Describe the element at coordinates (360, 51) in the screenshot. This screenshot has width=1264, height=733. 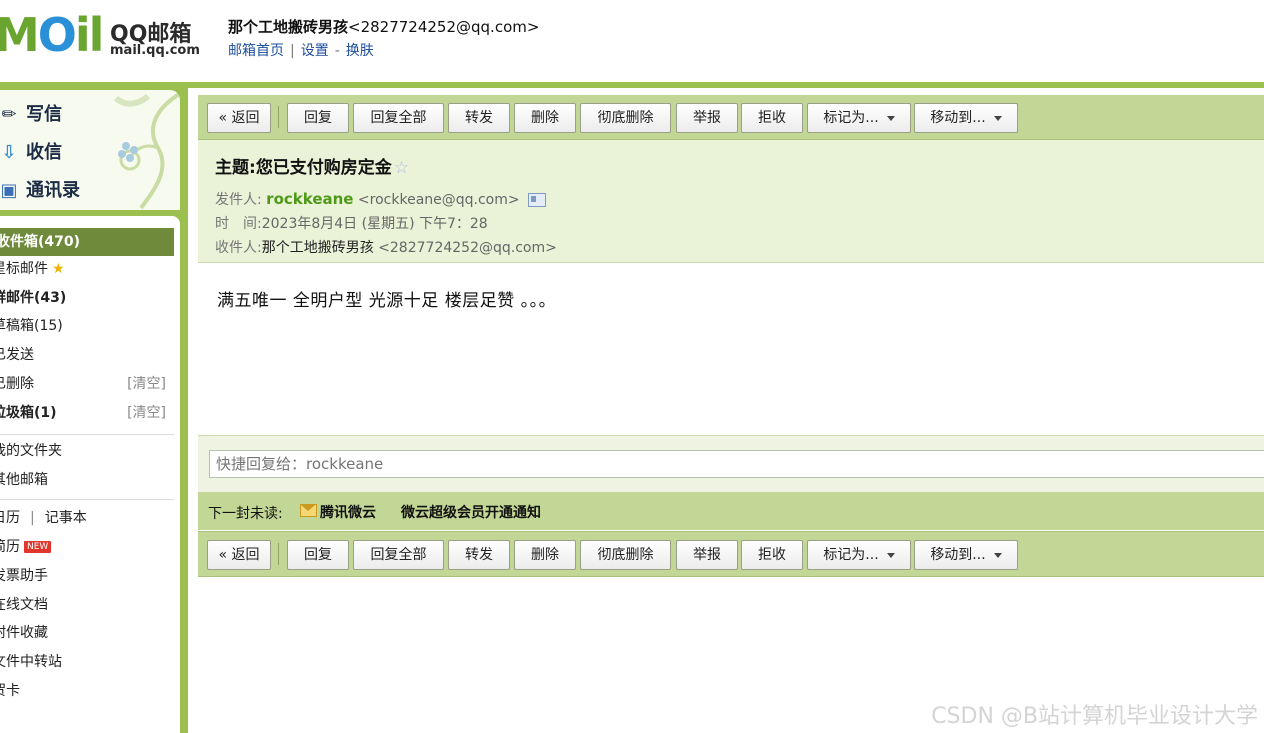
I see `change-skin-link: 换肤` at that location.